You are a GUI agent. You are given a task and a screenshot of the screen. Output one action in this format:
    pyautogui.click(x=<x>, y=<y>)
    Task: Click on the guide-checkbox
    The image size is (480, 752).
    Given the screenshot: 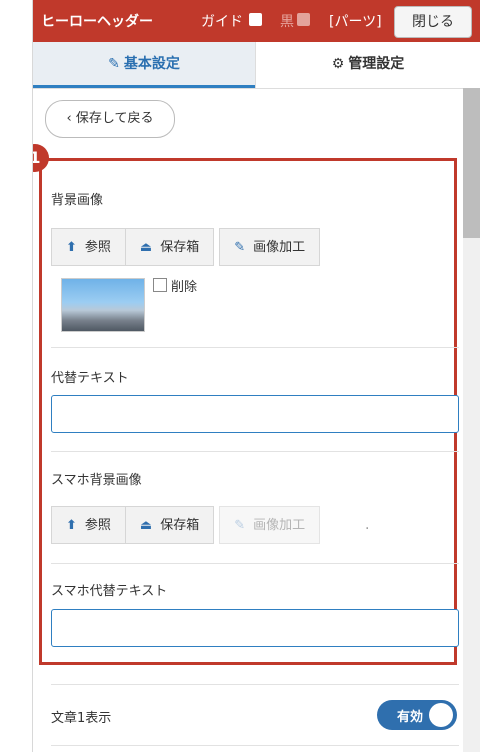 What is the action you would take?
    pyautogui.click(x=255, y=19)
    